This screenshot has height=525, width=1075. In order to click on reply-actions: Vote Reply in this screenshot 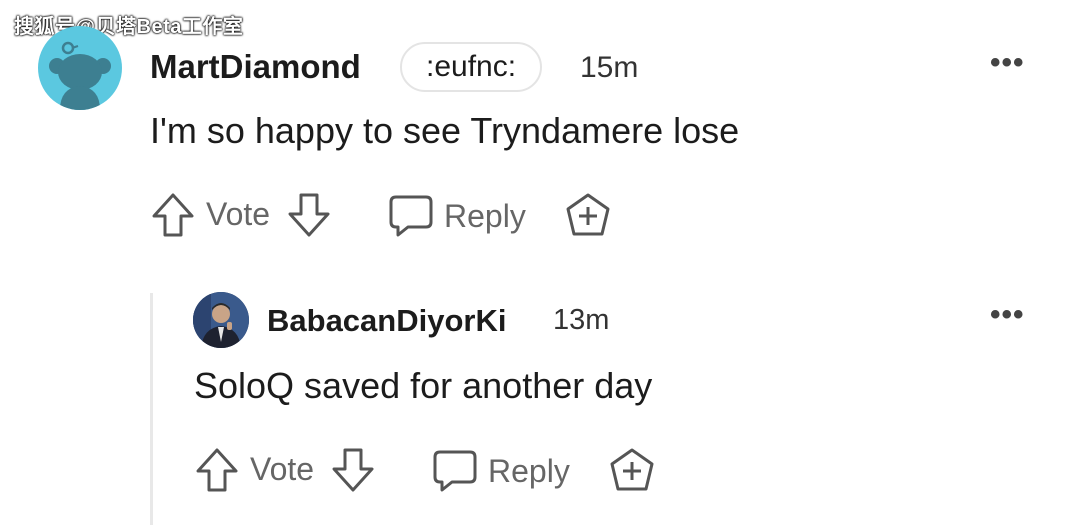, I will do `click(434, 470)`.